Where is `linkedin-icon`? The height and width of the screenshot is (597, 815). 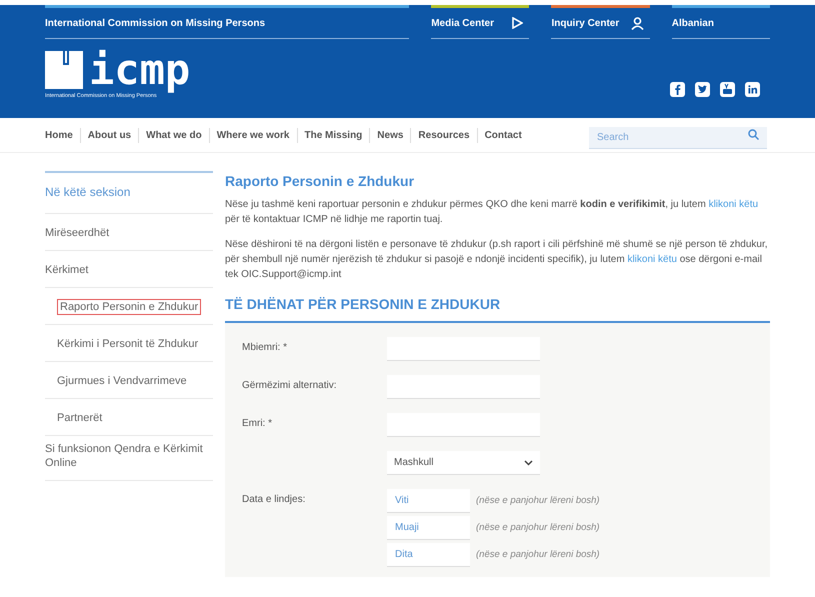
linkedin-icon is located at coordinates (752, 90).